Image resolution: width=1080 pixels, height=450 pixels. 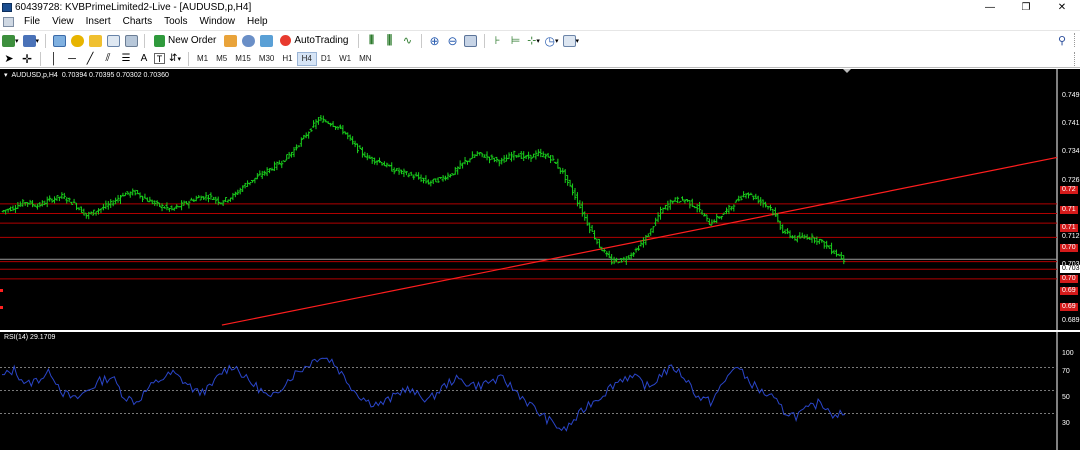 I want to click on terminal-icon, so click(x=113, y=41).